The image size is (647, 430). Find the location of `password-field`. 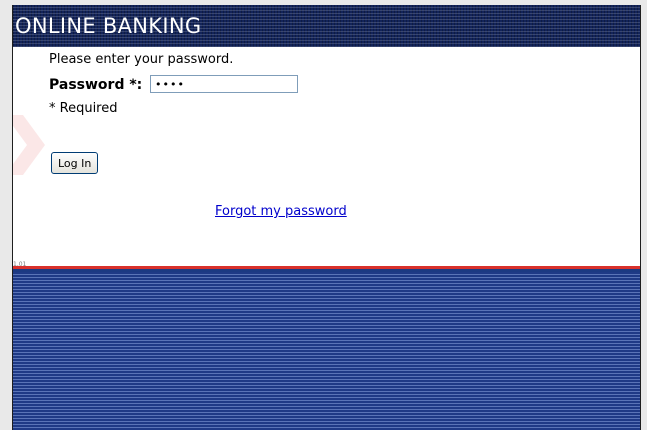

password-field is located at coordinates (224, 84).